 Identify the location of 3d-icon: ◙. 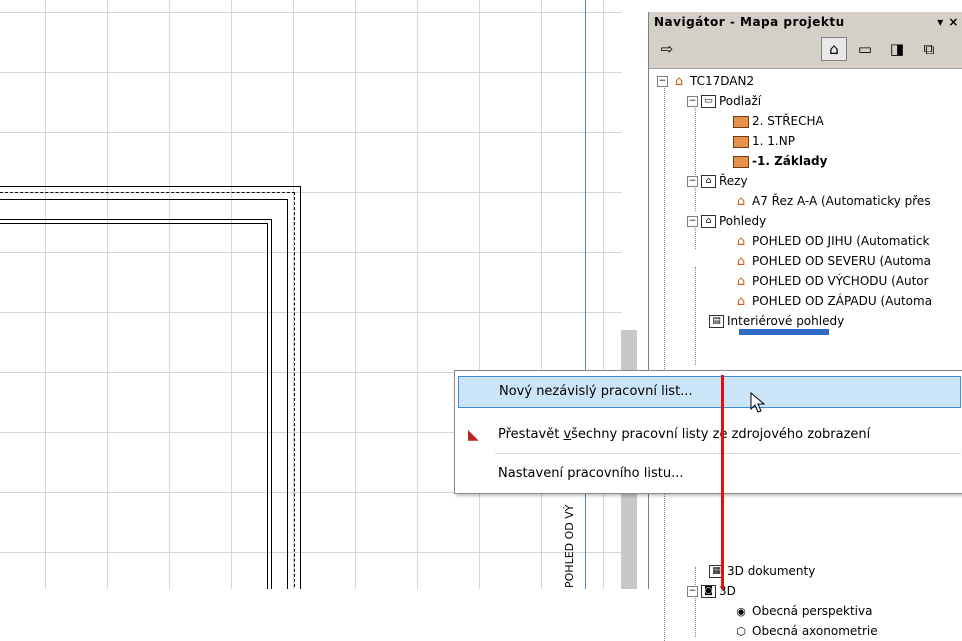
(708, 591).